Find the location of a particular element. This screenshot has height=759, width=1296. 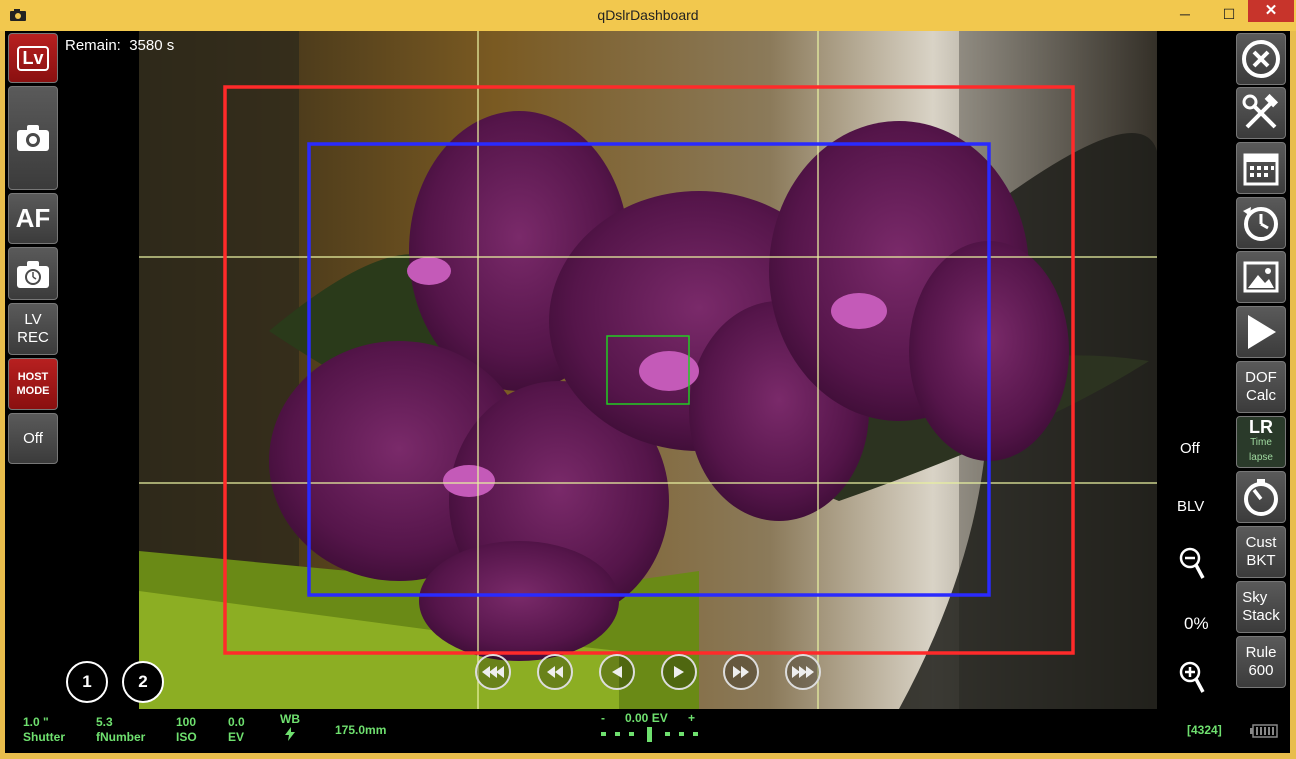

lv-rec-line1: LV is located at coordinates (33, 319).